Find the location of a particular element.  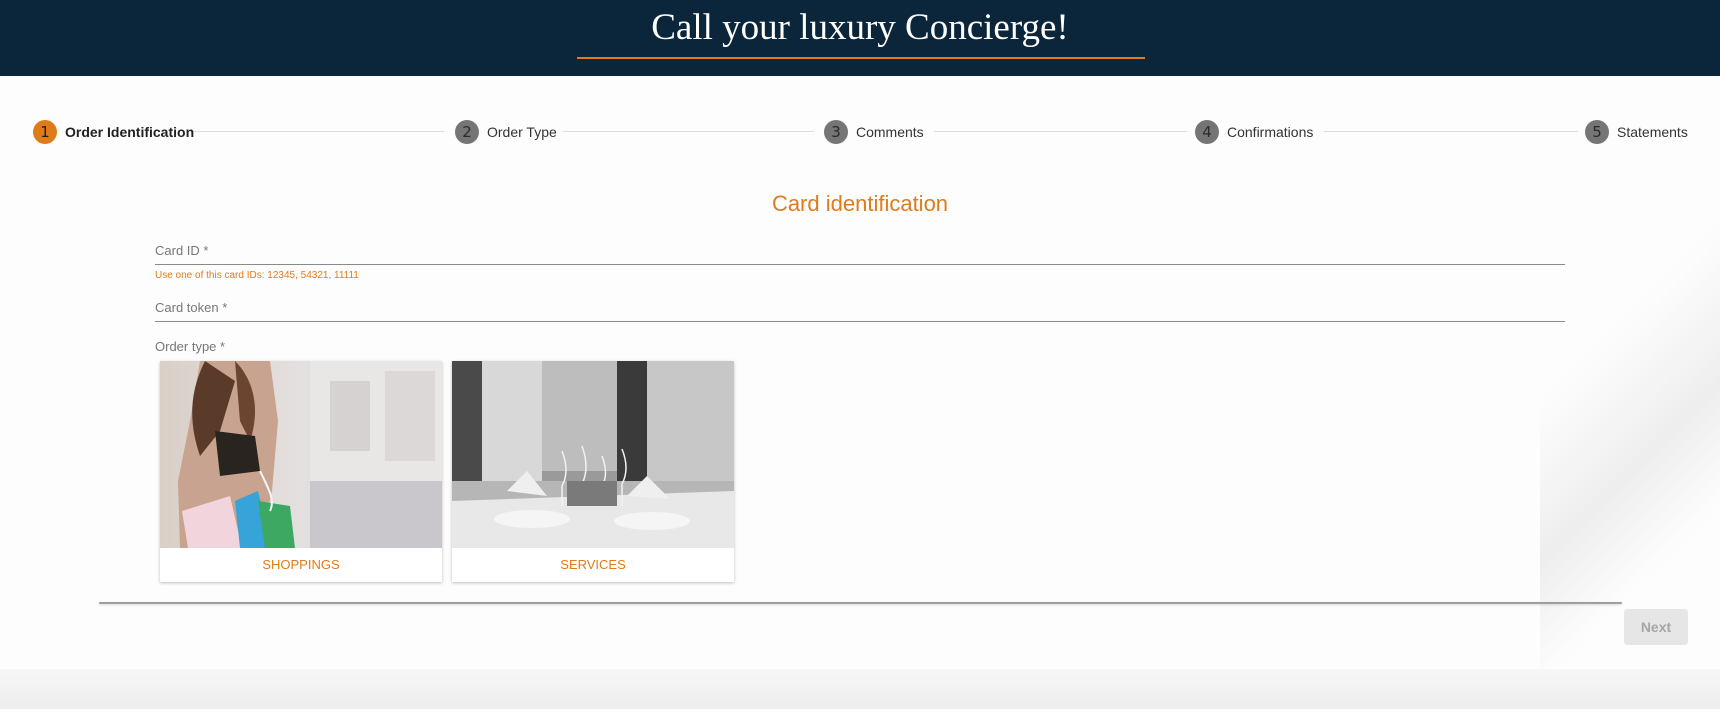

order-type-card-shoppings: SHOPPINGS is located at coordinates (301, 471).